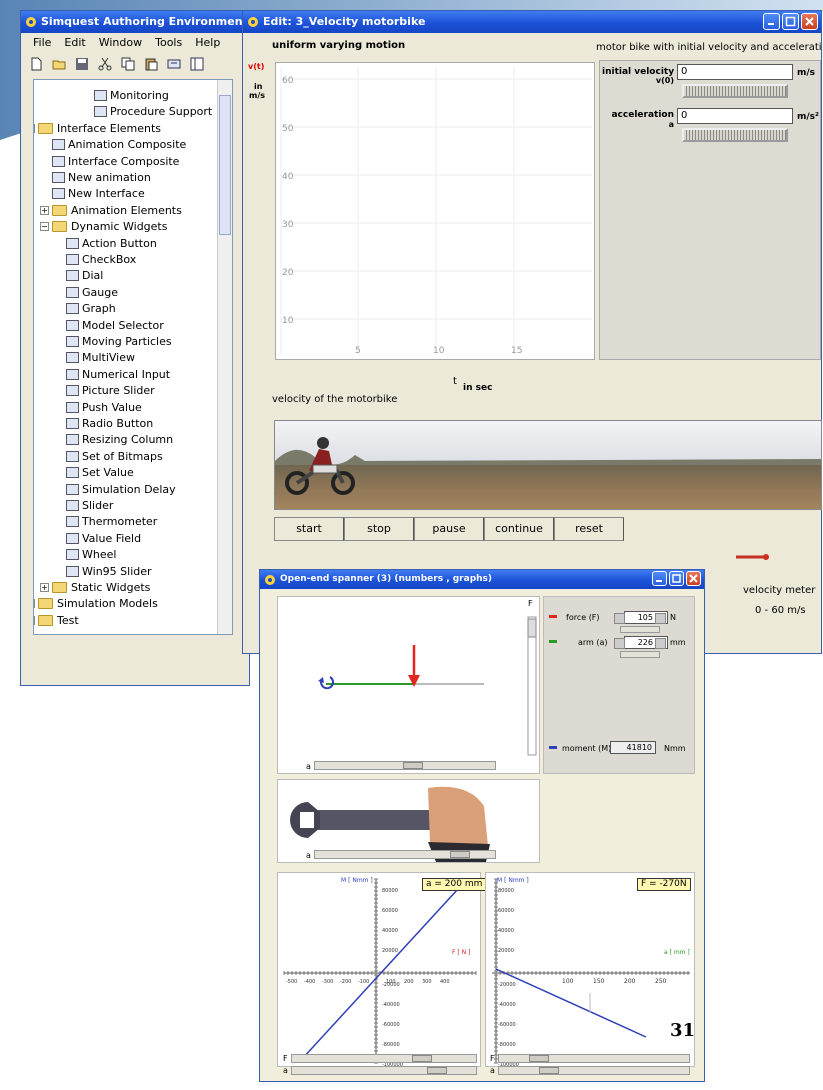 The image size is (823, 1090). Describe the element at coordinates (435, 218) in the screenshot. I see `velocity-graph: 605040302010051015` at that location.